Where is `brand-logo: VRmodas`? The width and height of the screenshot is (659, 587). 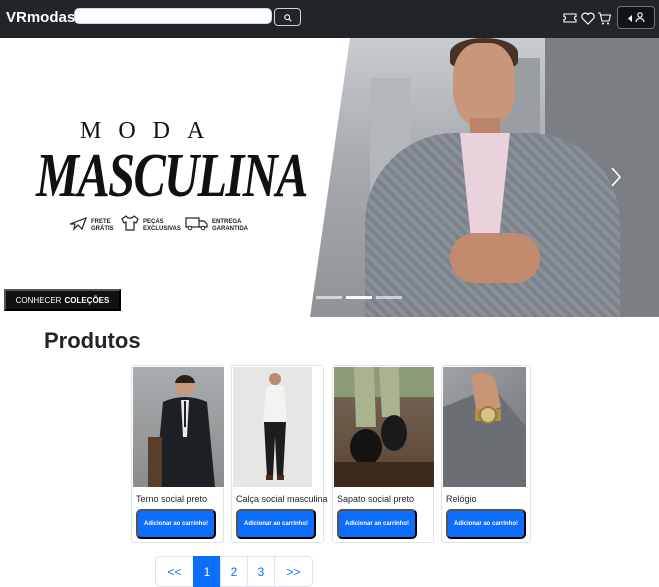 brand-logo: VRmodas is located at coordinates (40, 17).